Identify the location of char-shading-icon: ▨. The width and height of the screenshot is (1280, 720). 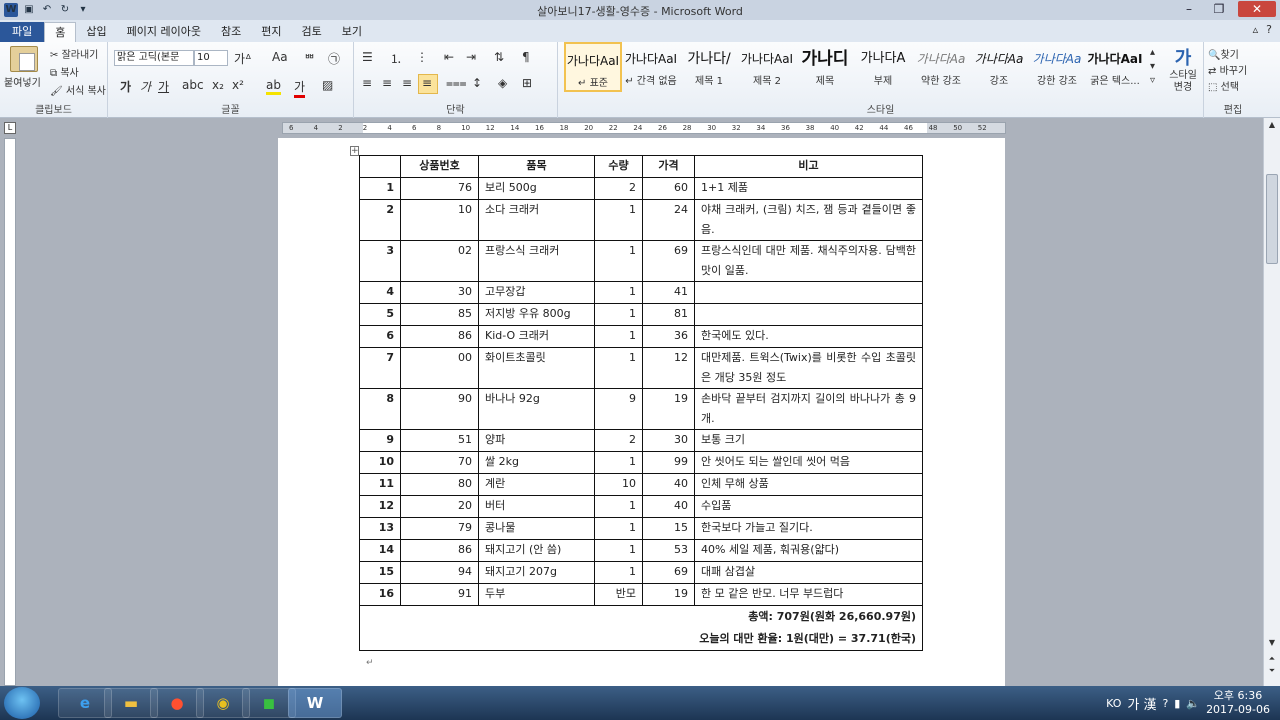
(327, 85).